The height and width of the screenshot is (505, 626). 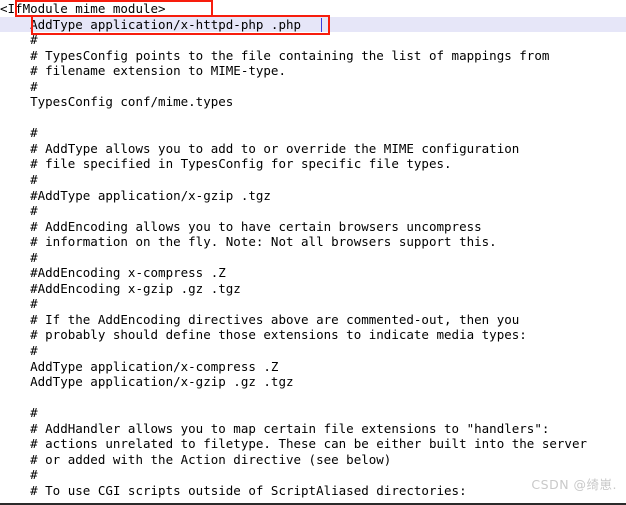 What do you see at coordinates (313, 71) in the screenshot?
I see `code-line: # filename extension to MIME-type.` at bounding box center [313, 71].